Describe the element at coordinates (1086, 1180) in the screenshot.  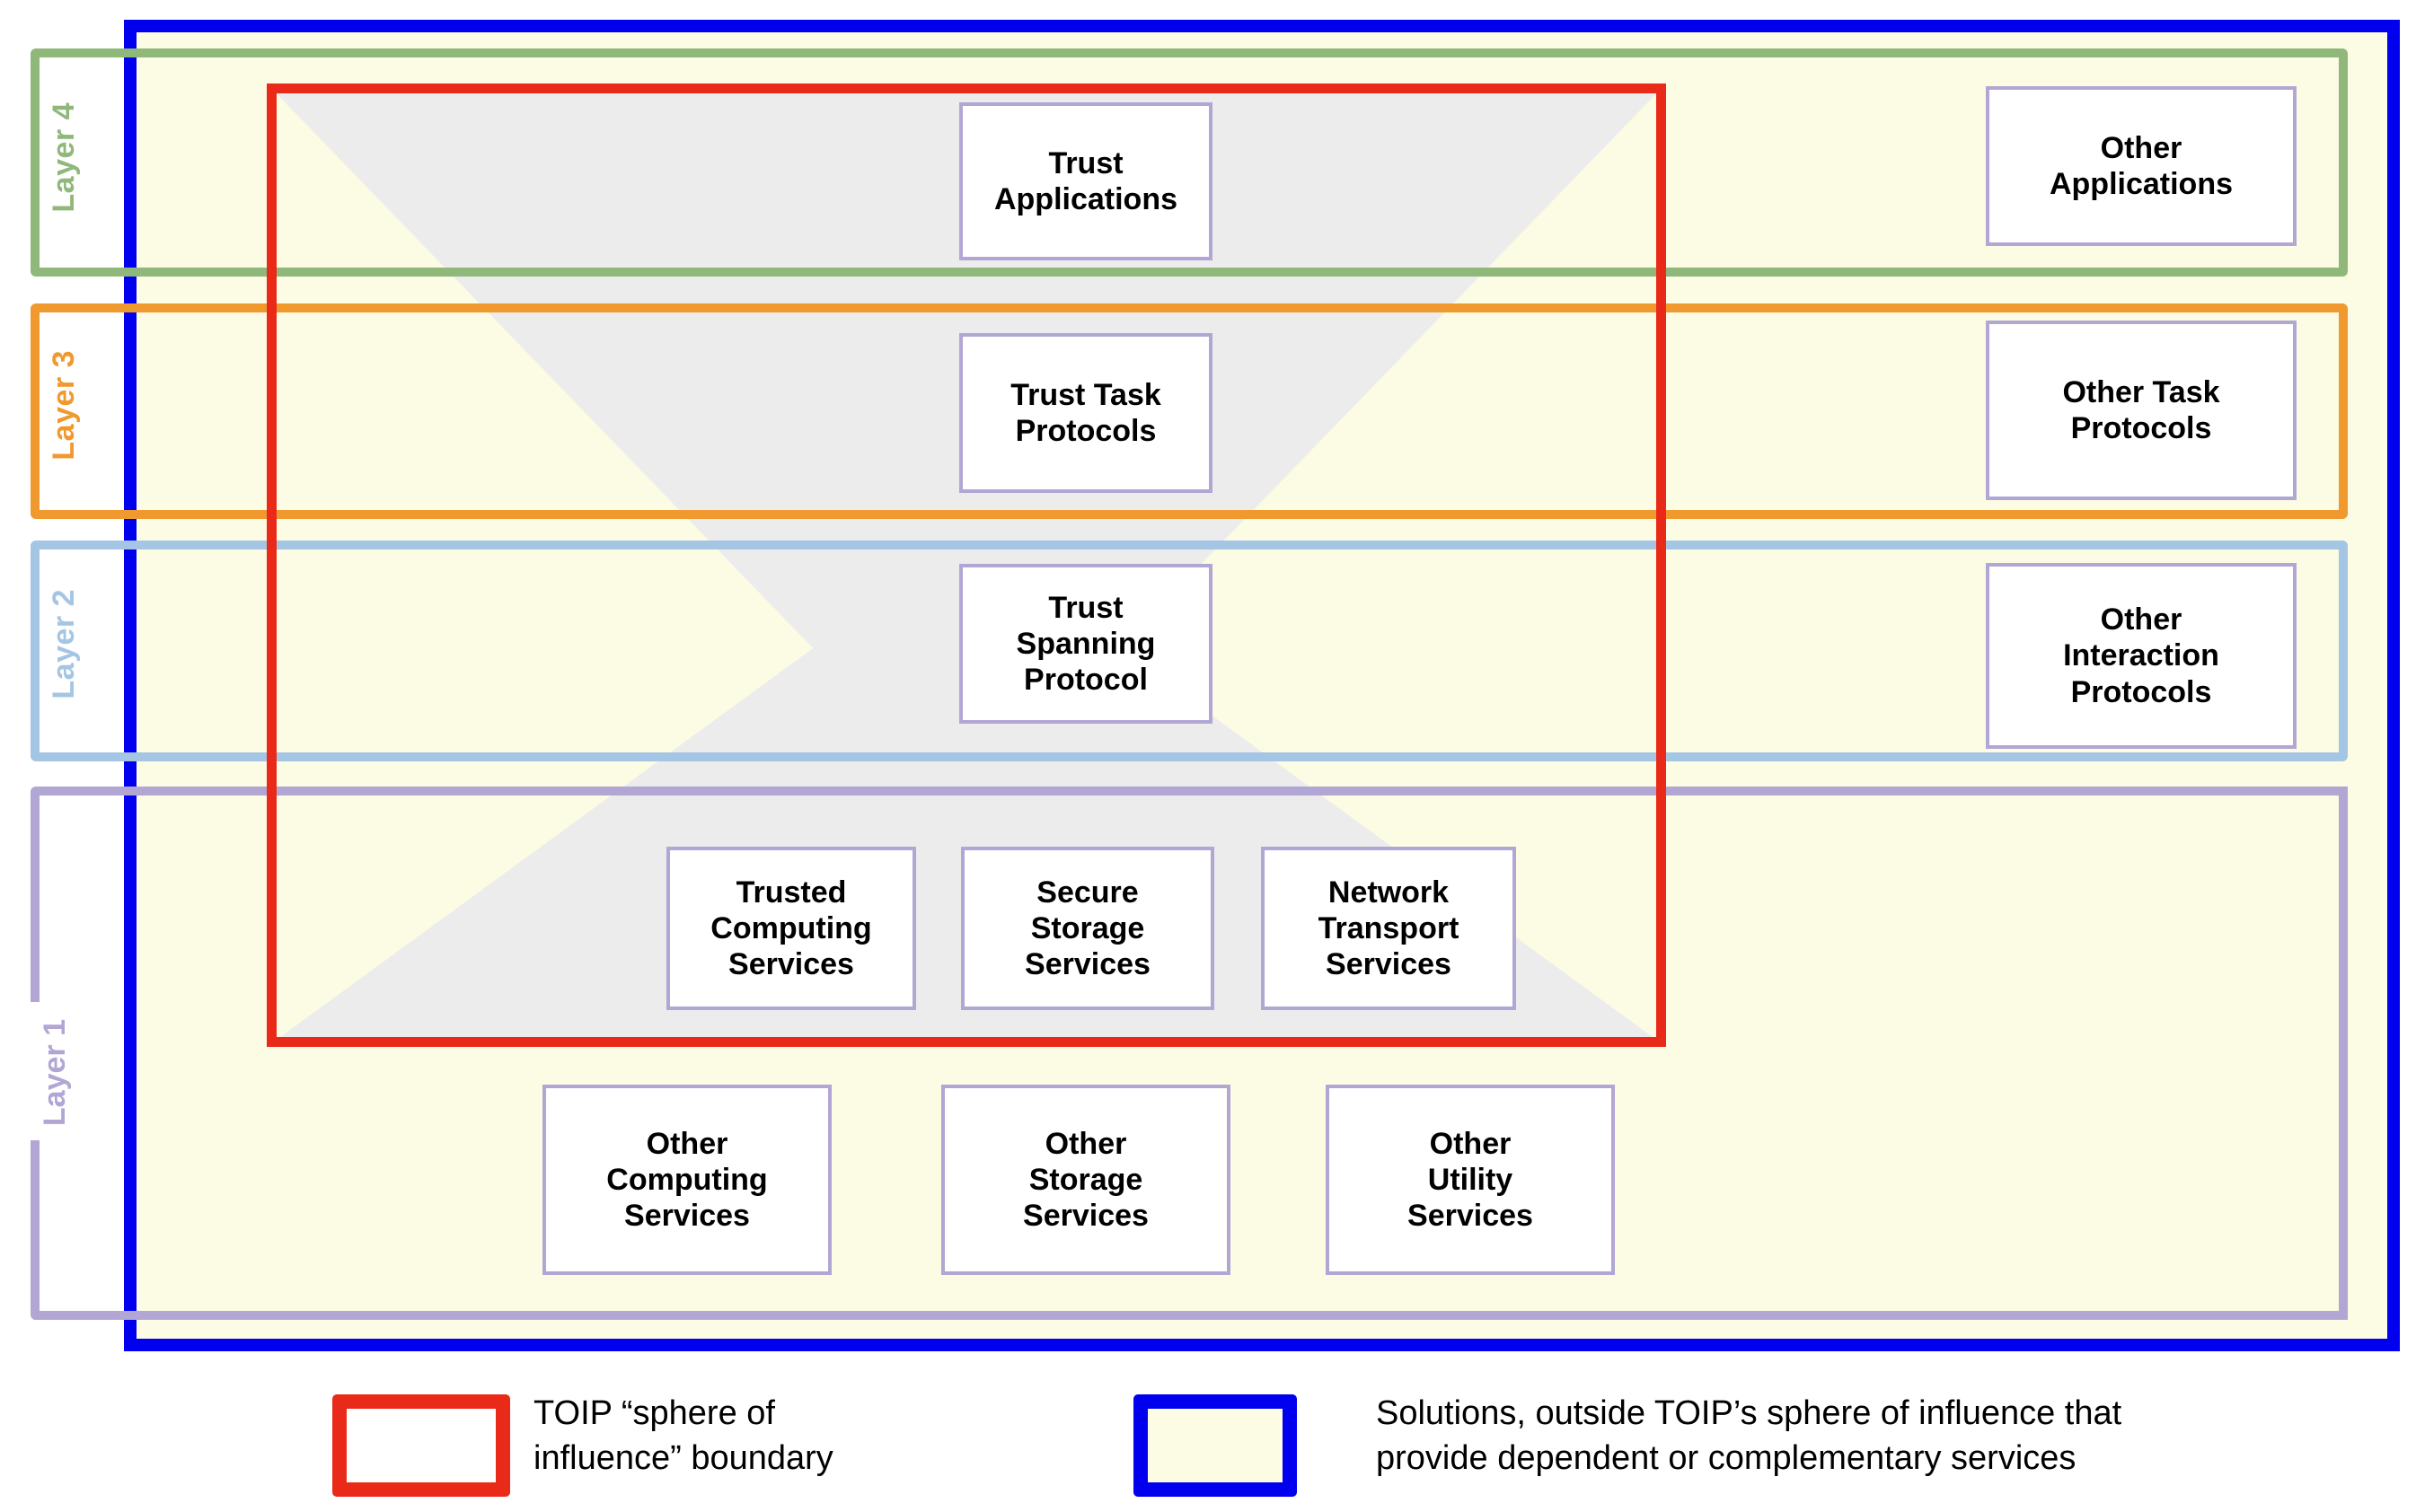
I see `node-other-storage-services: Other Storage Services` at that location.